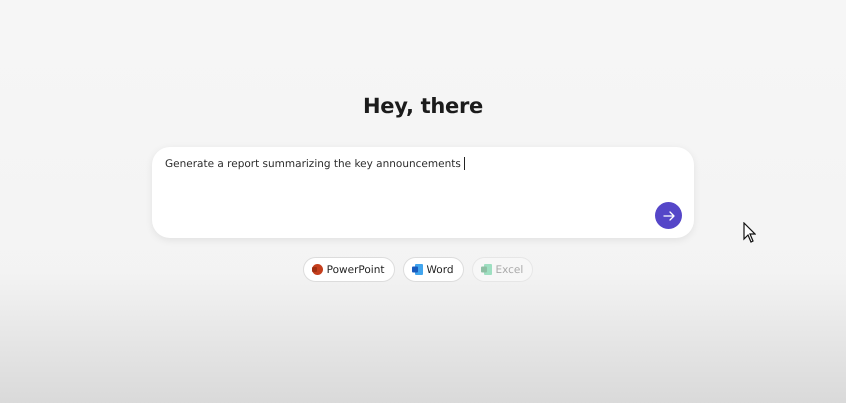 This screenshot has width=846, height=403. I want to click on send-button, so click(668, 215).